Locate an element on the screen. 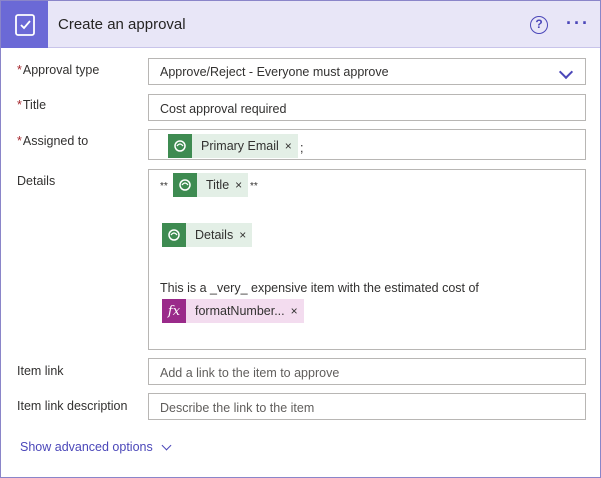 The height and width of the screenshot is (478, 601). fx-icon: fx is located at coordinates (174, 311).